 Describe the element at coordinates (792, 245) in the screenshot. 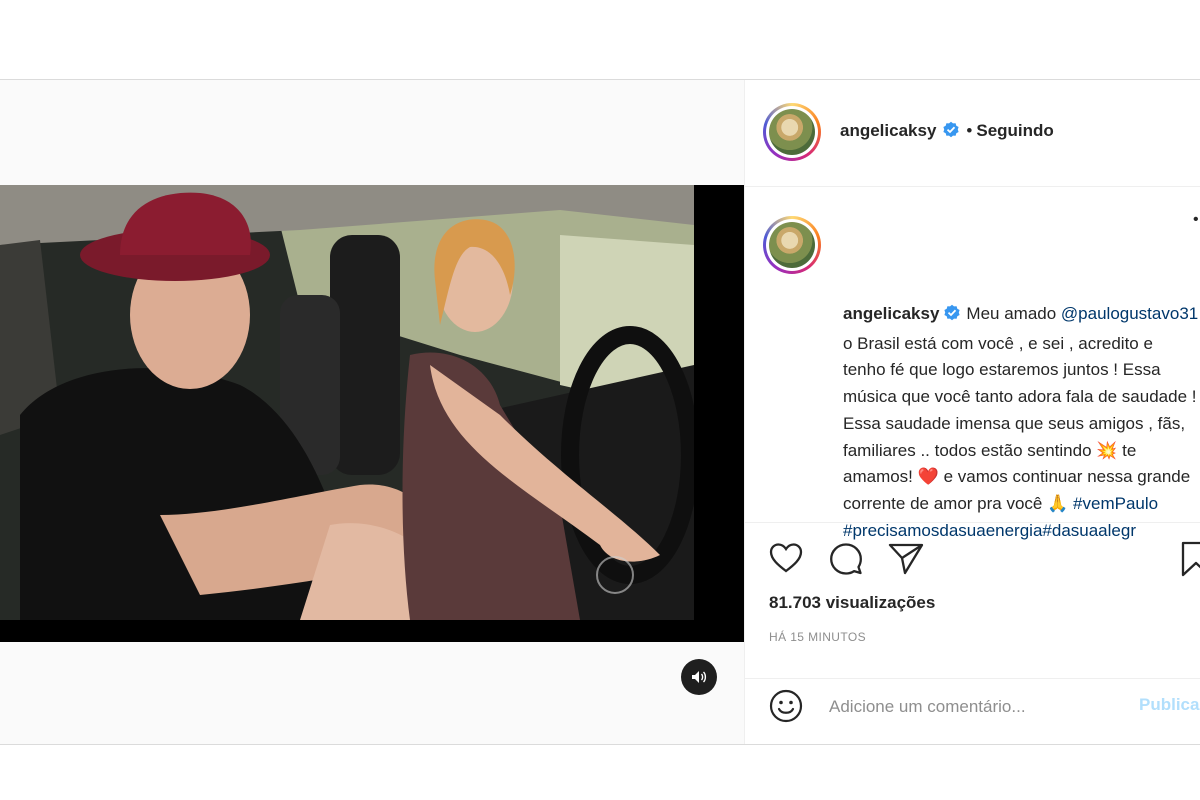

I see `caption-avatar` at that location.